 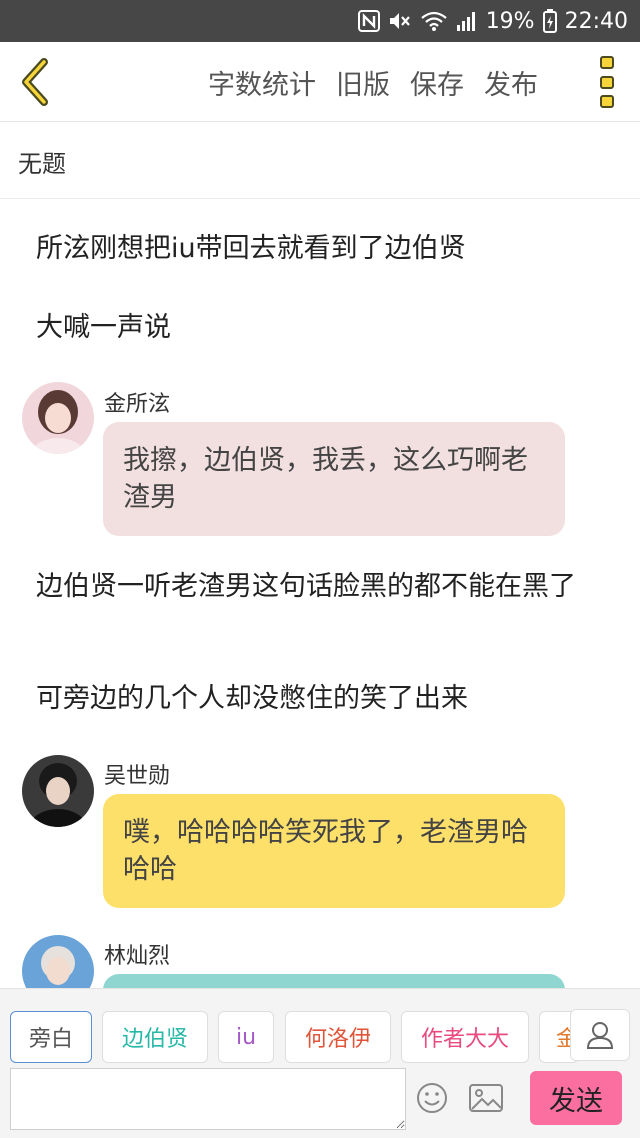 I want to click on narration-line: 所泫刚想把iu带回去就看到了边伯贤, so click(x=251, y=248).